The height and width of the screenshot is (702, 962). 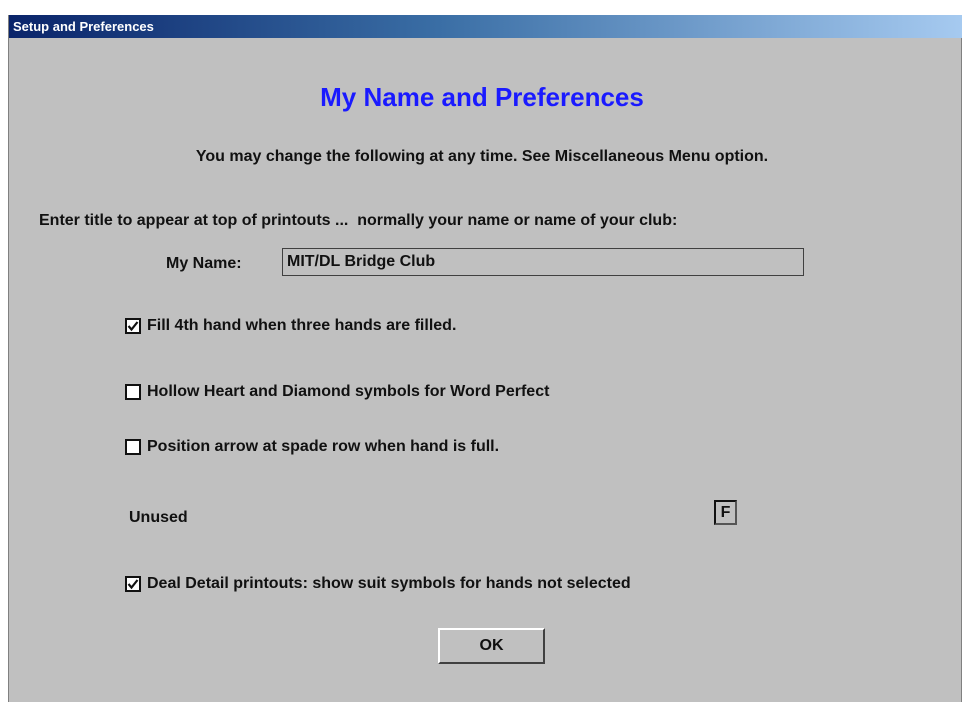 What do you see at coordinates (204, 263) in the screenshot?
I see `my-name-label: My Name:` at bounding box center [204, 263].